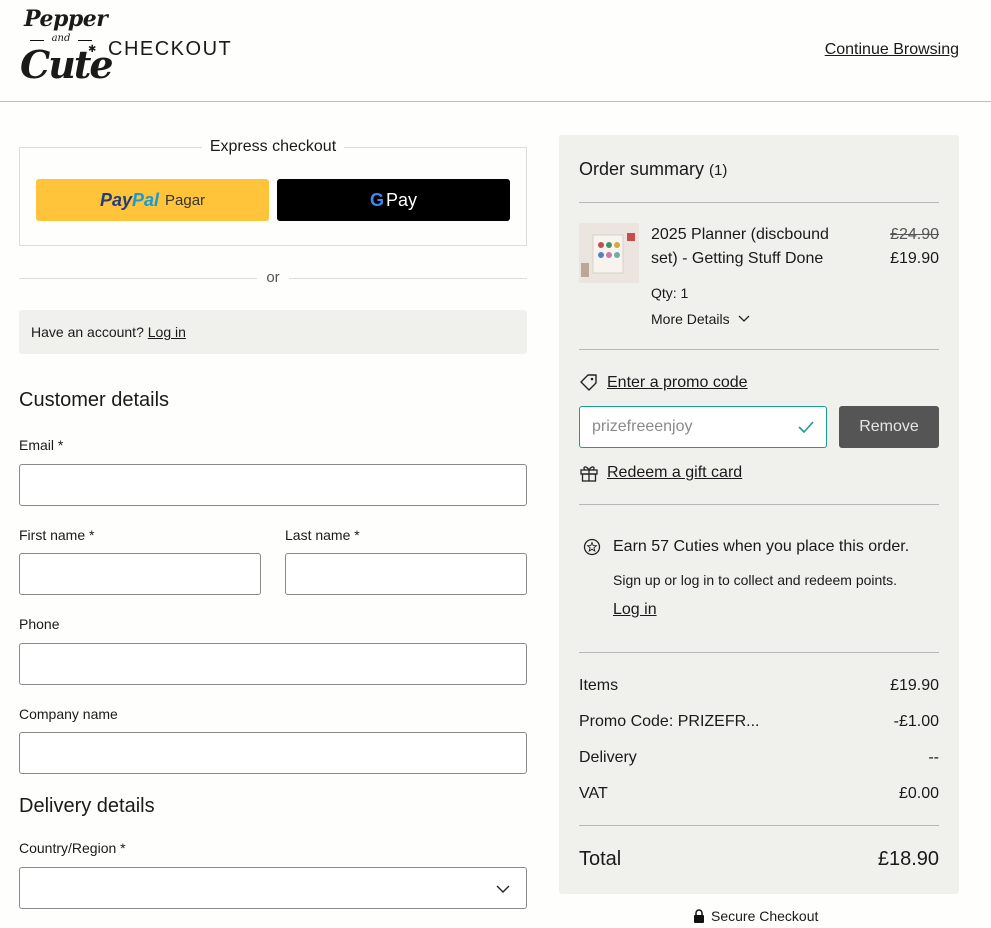 The image size is (991, 928). What do you see at coordinates (599, 685) in the screenshot?
I see `row-label: Items` at bounding box center [599, 685].